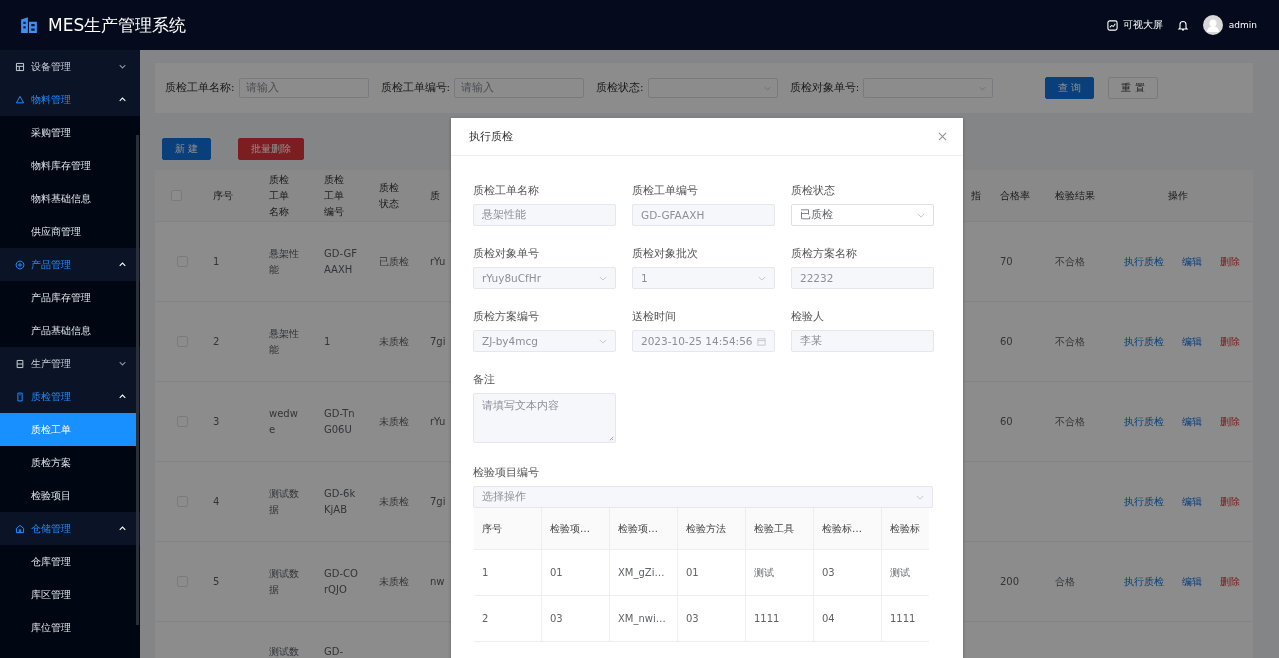  What do you see at coordinates (68, 495) in the screenshot?
I see `menu-item: 检验项目` at bounding box center [68, 495].